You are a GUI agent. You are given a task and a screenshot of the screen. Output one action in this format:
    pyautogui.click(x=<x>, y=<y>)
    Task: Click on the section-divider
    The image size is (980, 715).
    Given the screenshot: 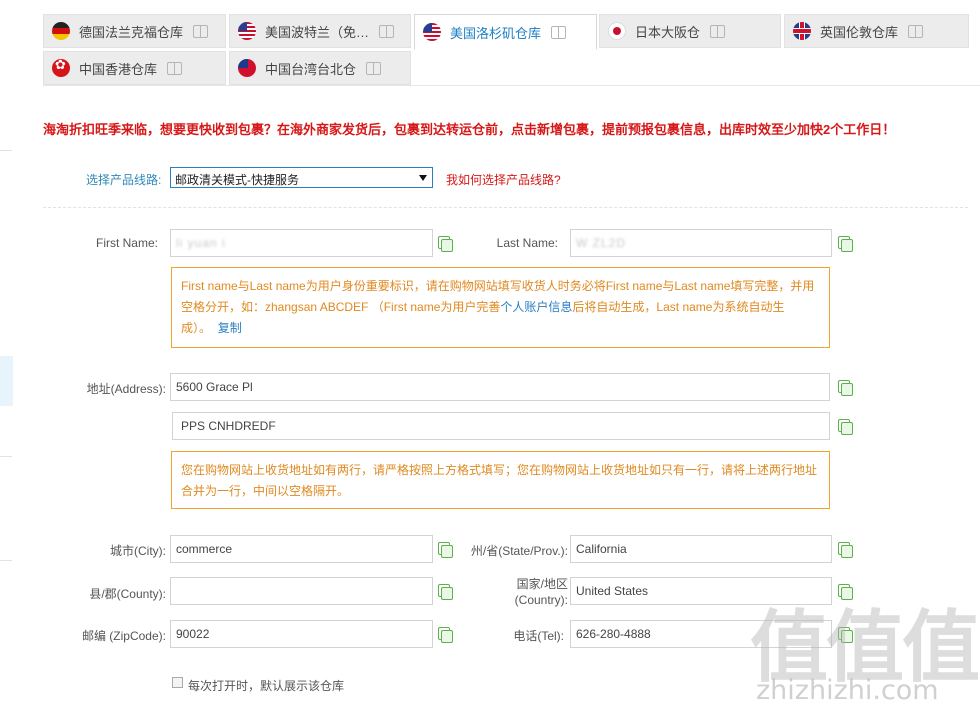 What is the action you would take?
    pyautogui.click(x=505, y=207)
    